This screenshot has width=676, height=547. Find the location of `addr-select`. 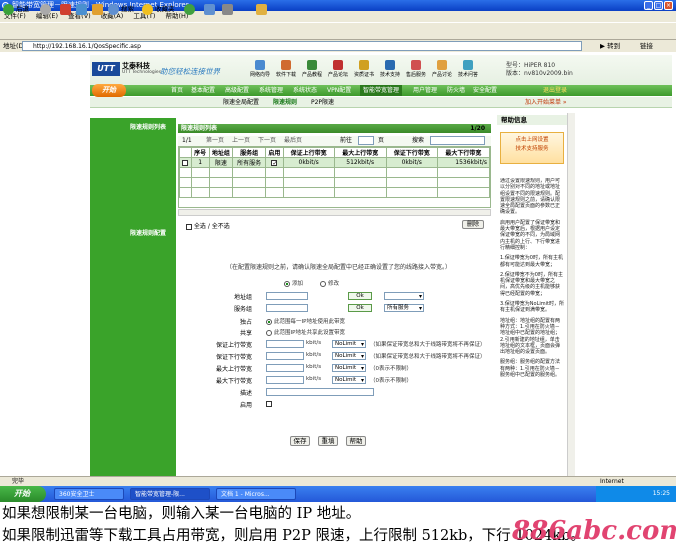

addr-select is located at coordinates (404, 296).